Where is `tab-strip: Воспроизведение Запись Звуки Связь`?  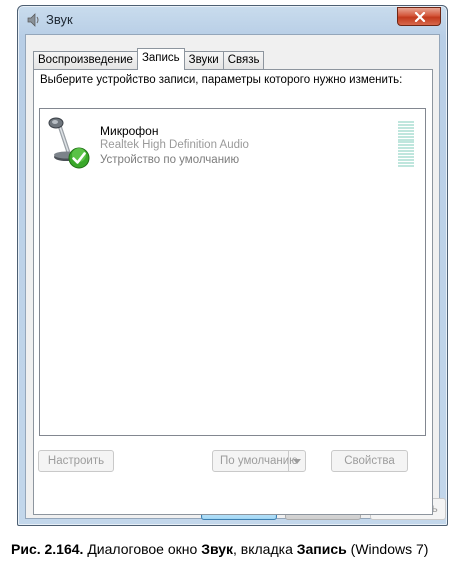
tab-strip: Воспроизведение Запись Звуки Связь is located at coordinates (149, 59).